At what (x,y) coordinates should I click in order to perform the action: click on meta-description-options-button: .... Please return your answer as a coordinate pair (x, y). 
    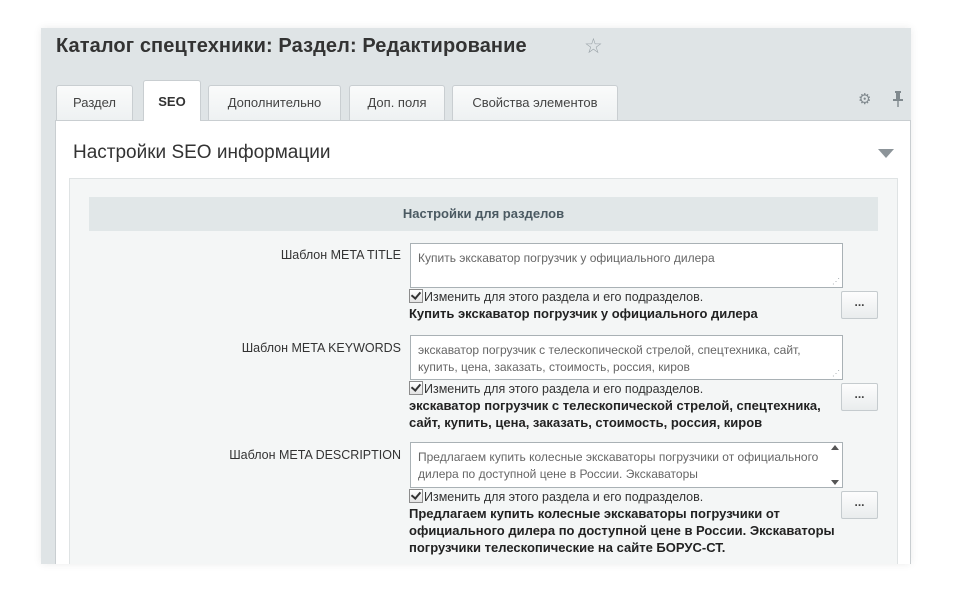
    Looking at the image, I should click on (859, 505).